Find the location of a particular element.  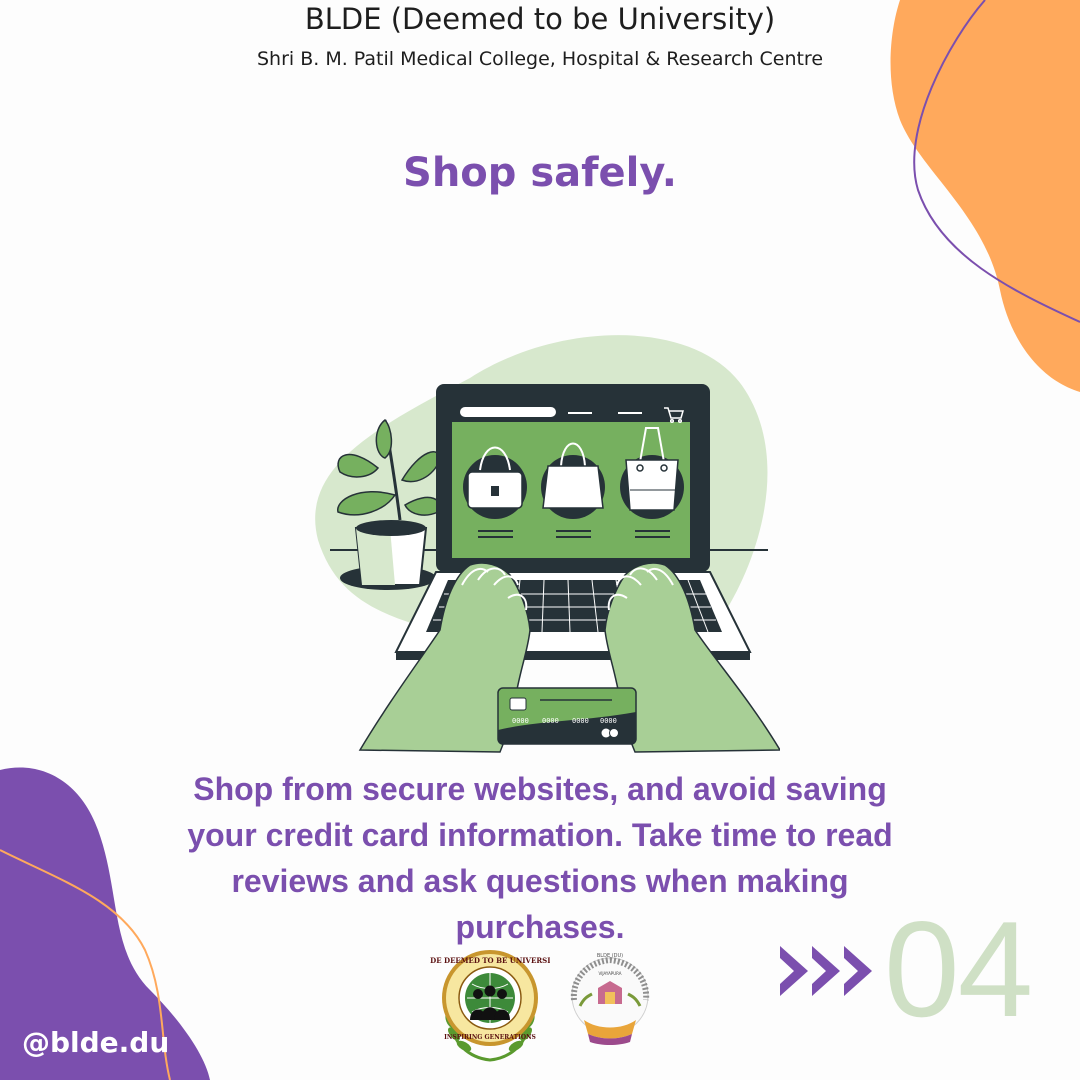

card-number-4: 0000 is located at coordinates (608, 721).